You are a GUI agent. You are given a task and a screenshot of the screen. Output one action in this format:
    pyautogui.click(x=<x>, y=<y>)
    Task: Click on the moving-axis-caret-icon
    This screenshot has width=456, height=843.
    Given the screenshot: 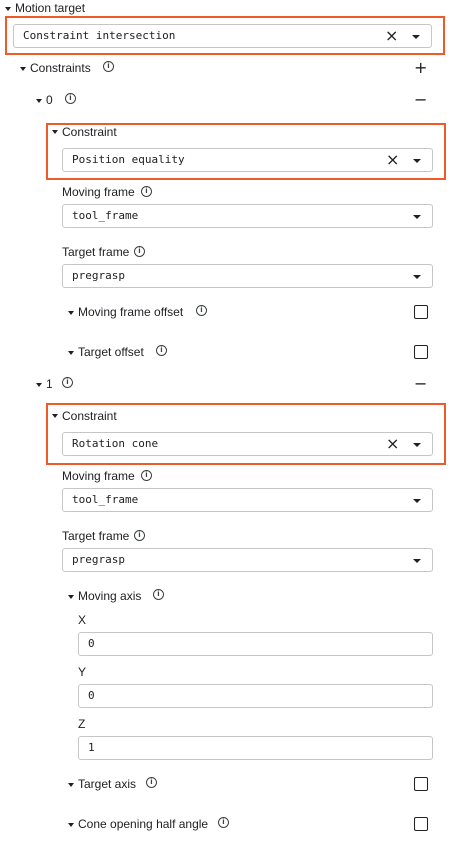 What is the action you would take?
    pyautogui.click(x=71, y=597)
    